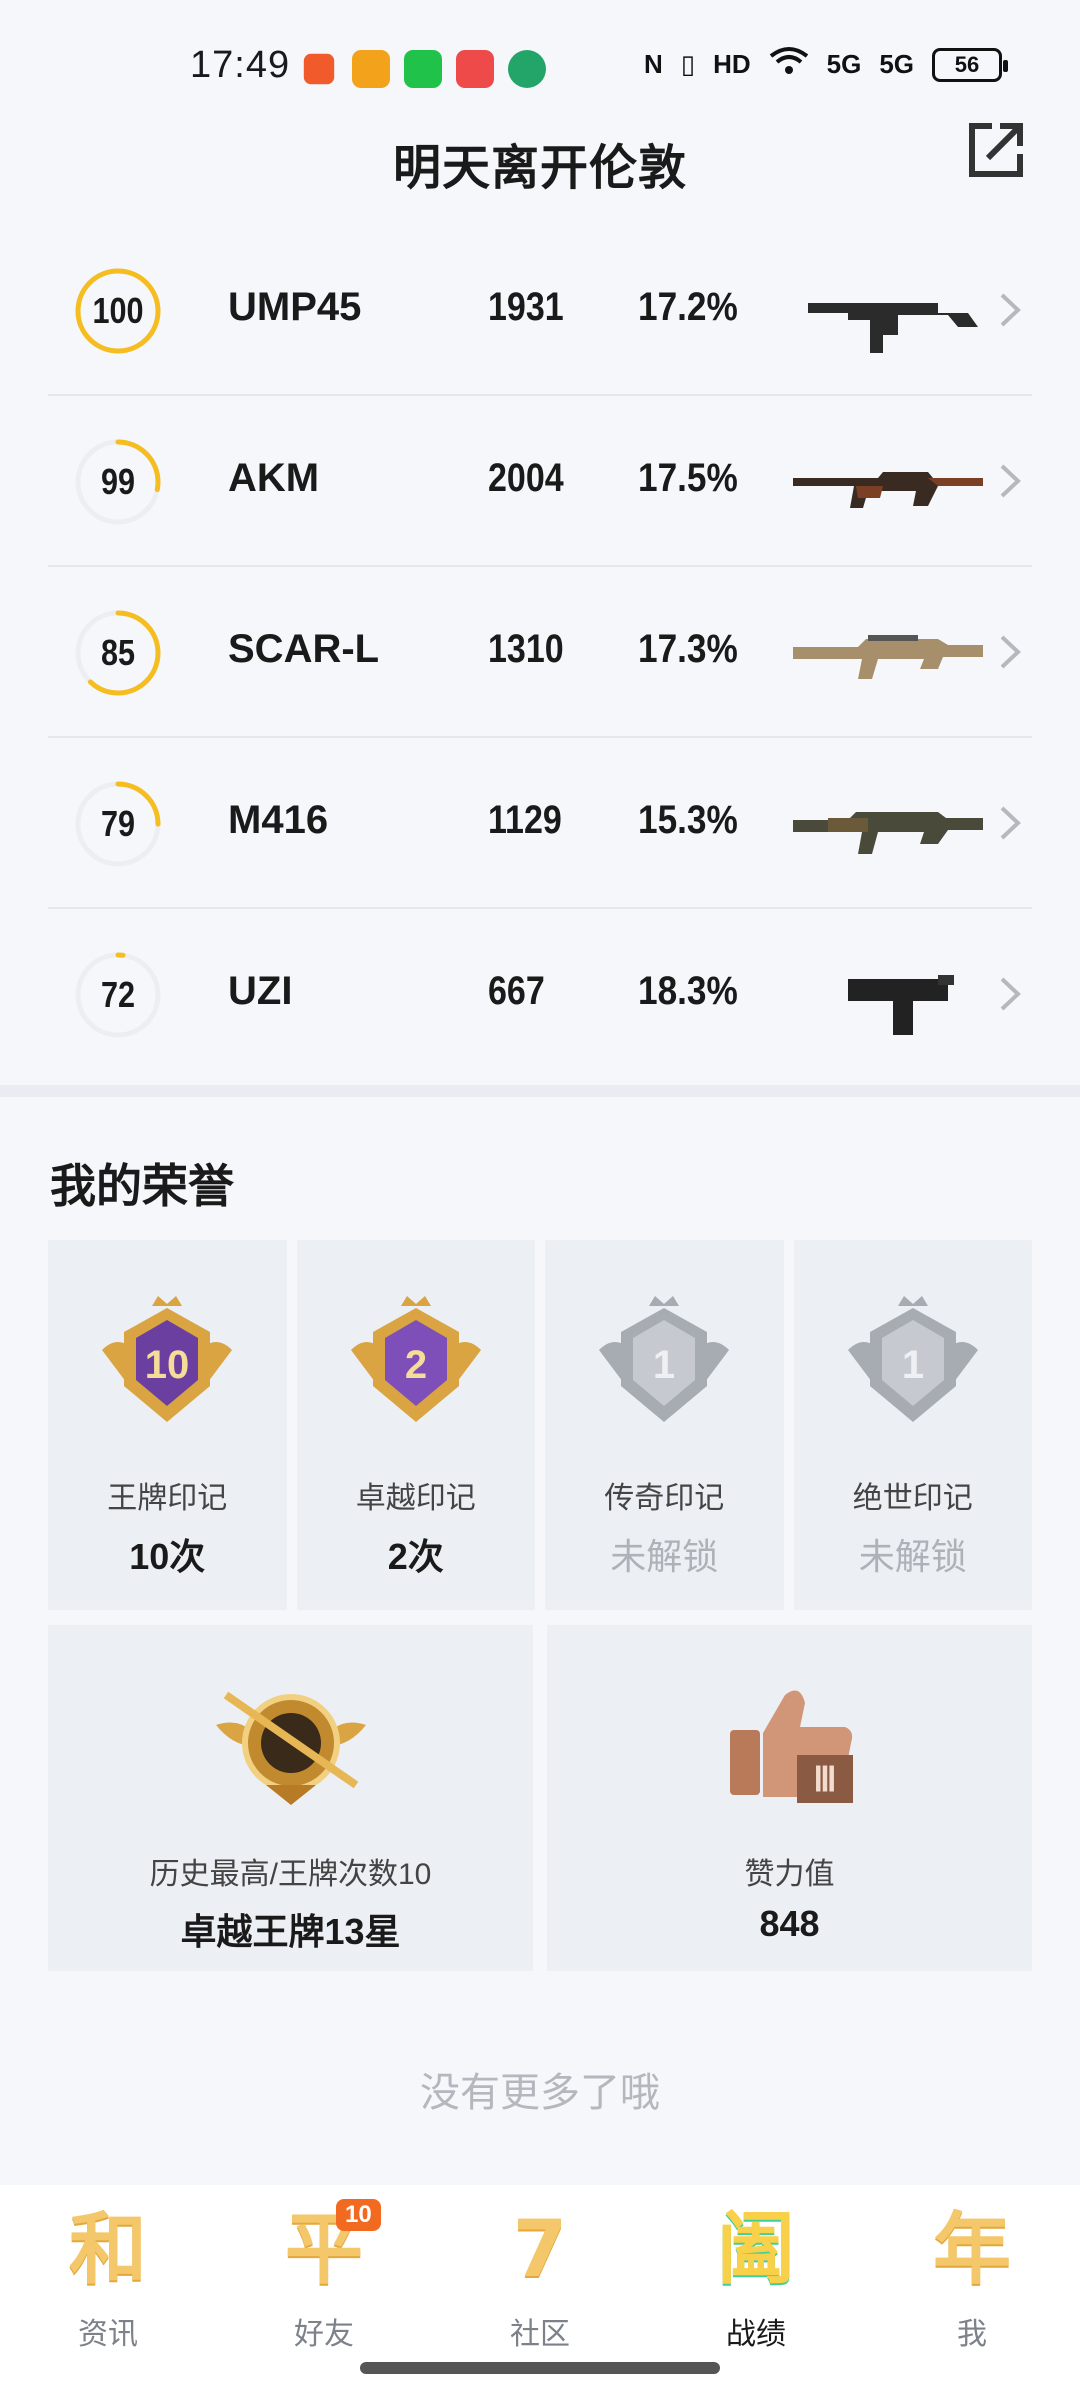 The width and height of the screenshot is (1080, 2400). I want to click on weapon-count: 1310, so click(526, 649).